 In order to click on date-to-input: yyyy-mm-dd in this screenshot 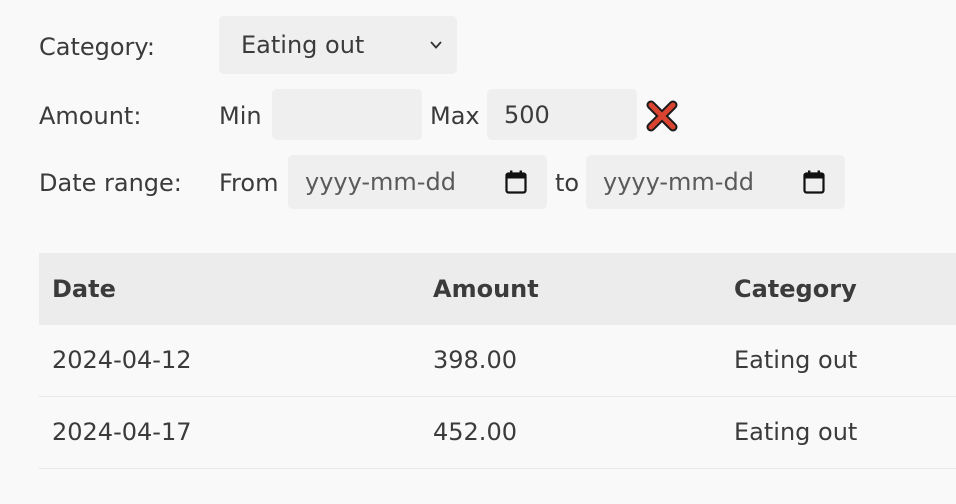, I will do `click(715, 182)`.